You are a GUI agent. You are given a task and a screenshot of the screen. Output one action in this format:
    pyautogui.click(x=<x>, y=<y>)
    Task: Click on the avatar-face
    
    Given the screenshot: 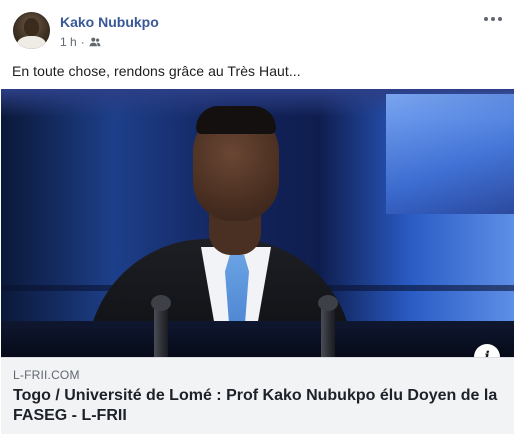 What is the action you would take?
    pyautogui.click(x=31, y=27)
    